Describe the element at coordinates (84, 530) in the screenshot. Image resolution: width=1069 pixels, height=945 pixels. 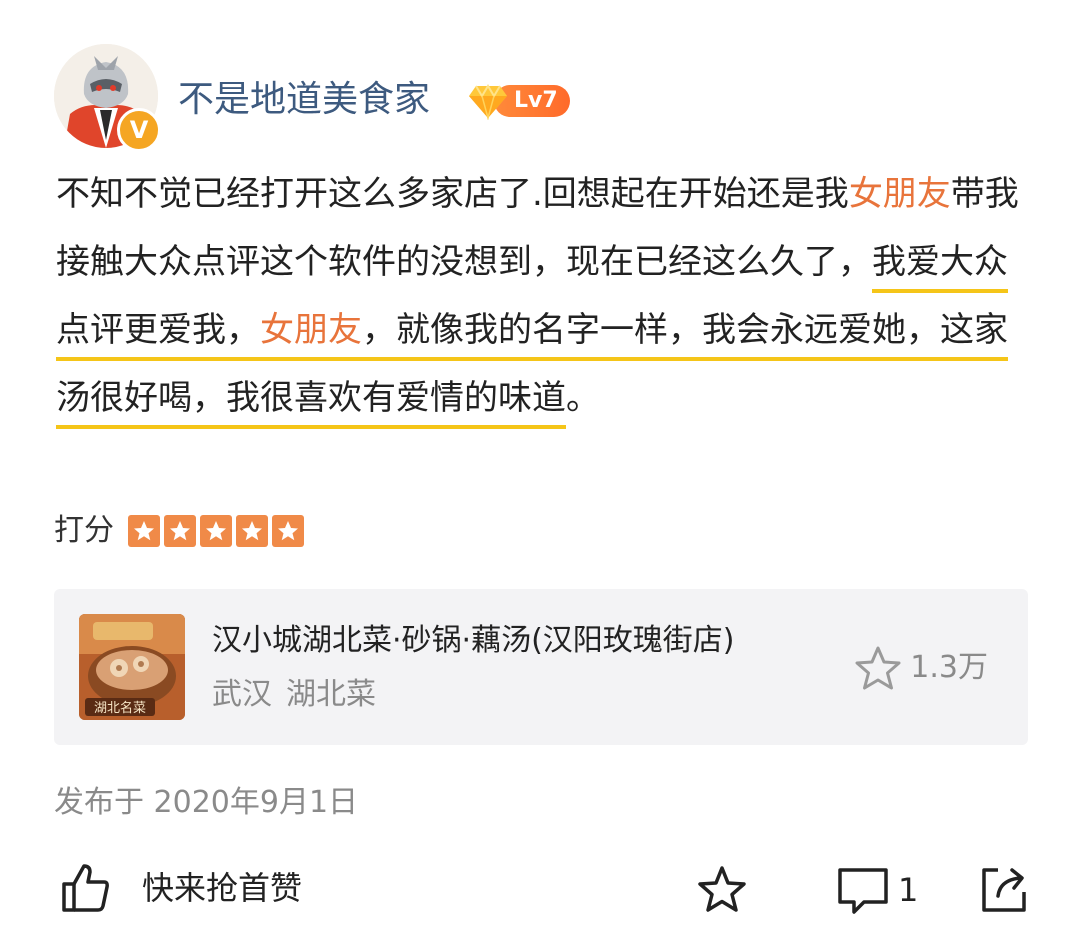
I see `rating-label: 打分` at that location.